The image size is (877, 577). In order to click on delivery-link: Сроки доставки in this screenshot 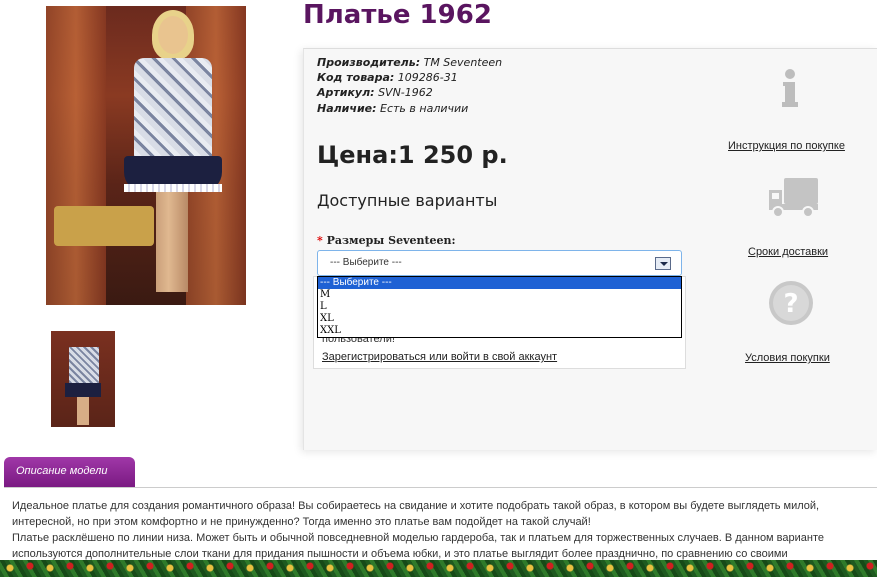, I will do `click(788, 252)`.